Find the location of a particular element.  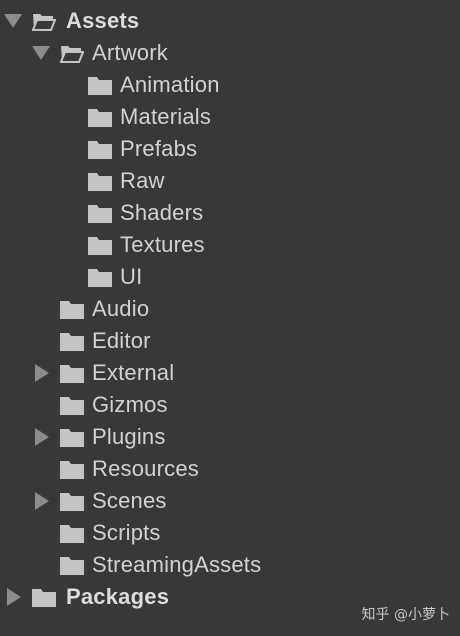

tree-item-plugins: Plugins is located at coordinates (230, 437).